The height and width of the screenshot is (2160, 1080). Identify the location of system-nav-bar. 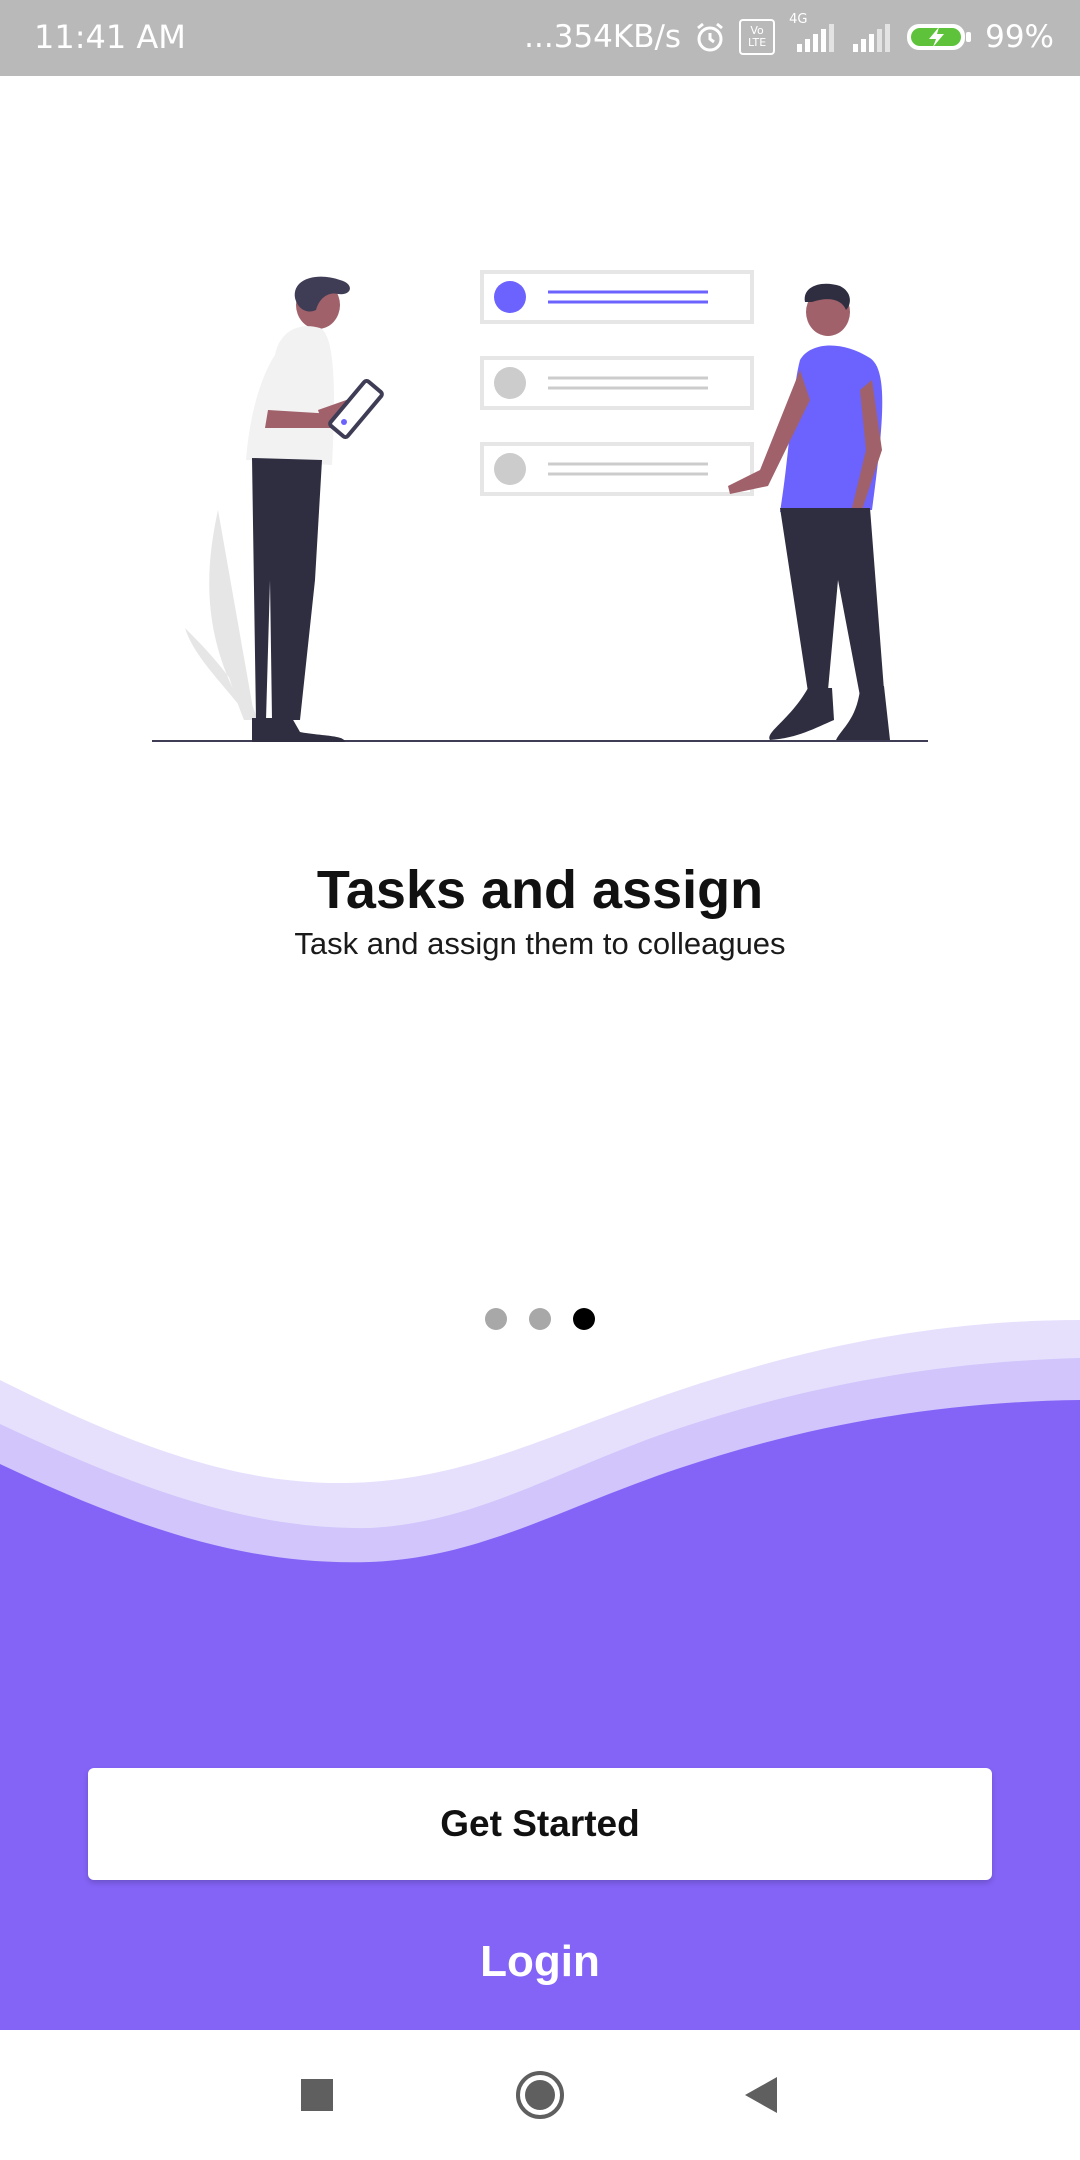
(540, 2095).